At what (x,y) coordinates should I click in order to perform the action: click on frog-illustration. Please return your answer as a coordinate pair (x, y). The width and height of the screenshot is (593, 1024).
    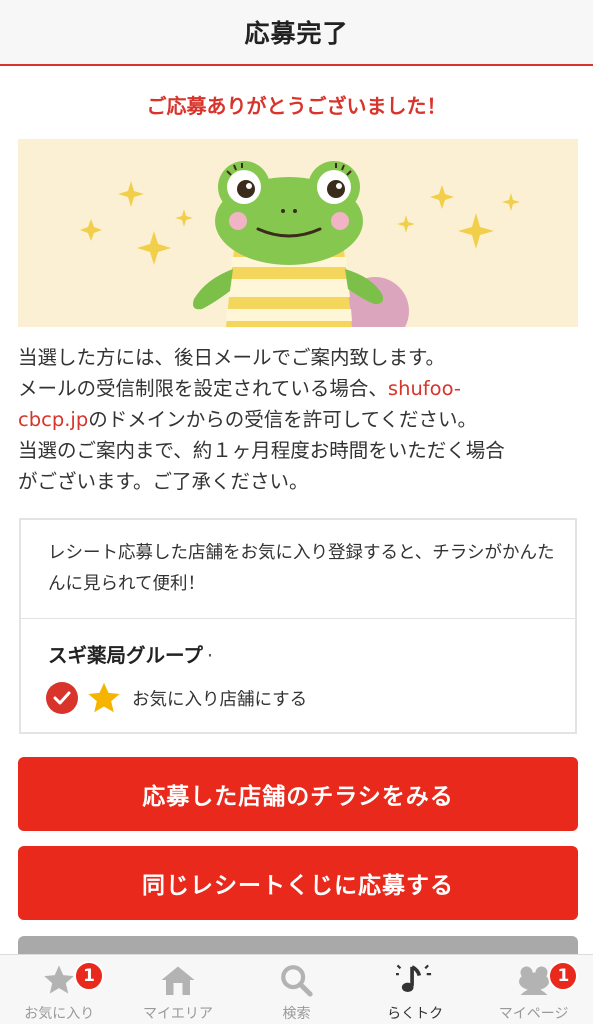
    Looking at the image, I should click on (300, 244).